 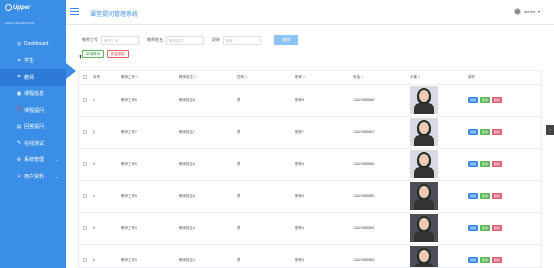 I want to click on header-teacher-no: 教师工号⇅, so click(x=150, y=78).